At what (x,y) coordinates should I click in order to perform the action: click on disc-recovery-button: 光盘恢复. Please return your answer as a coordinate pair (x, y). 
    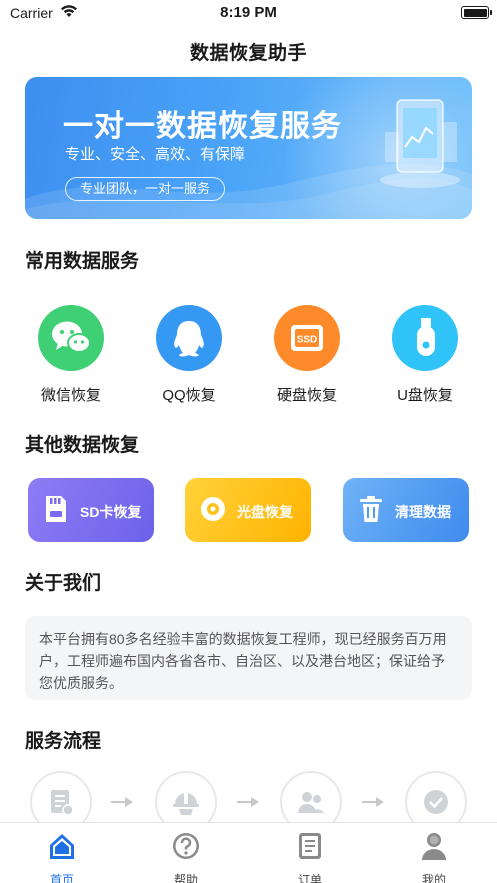
    Looking at the image, I should click on (248, 510).